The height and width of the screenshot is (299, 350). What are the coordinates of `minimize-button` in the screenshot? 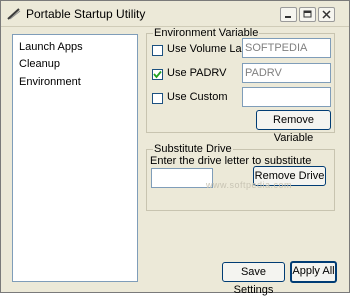 It's located at (288, 14).